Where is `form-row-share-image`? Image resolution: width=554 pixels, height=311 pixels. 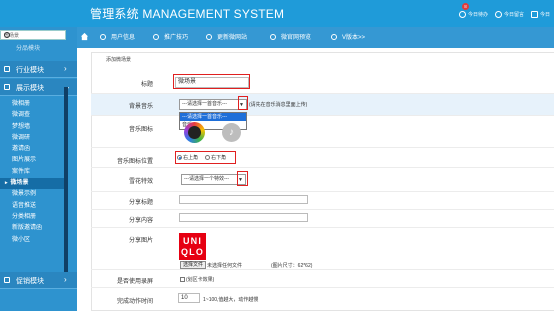
form-row-share-image is located at coordinates (322, 249).